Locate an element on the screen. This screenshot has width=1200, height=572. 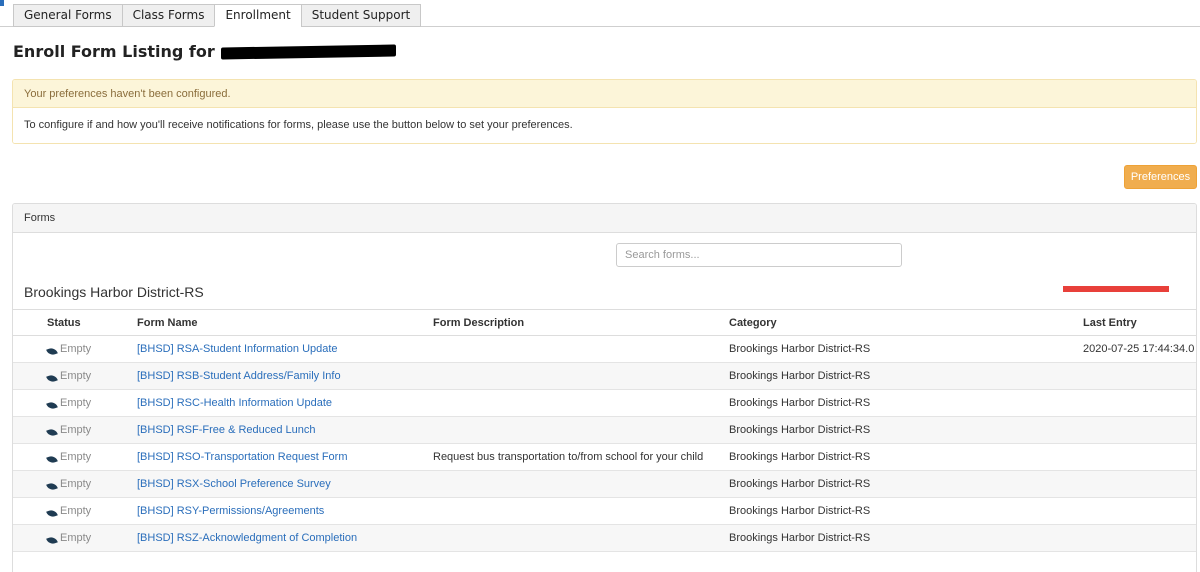
column-header-category: Category is located at coordinates (906, 322).